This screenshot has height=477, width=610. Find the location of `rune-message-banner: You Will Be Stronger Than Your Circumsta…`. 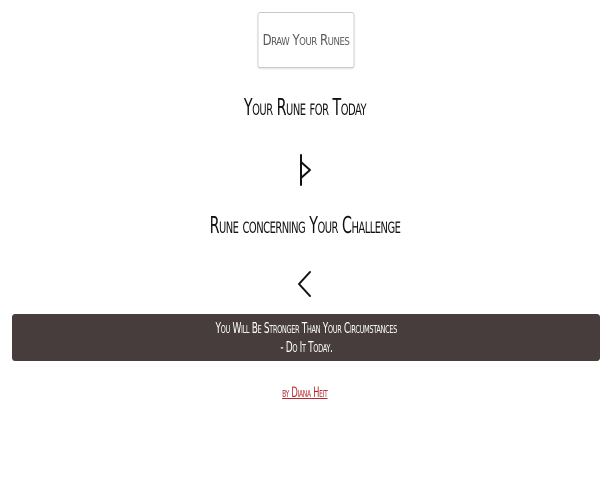

rune-message-banner: You Will Be Stronger Than Your Circumsta… is located at coordinates (306, 337).